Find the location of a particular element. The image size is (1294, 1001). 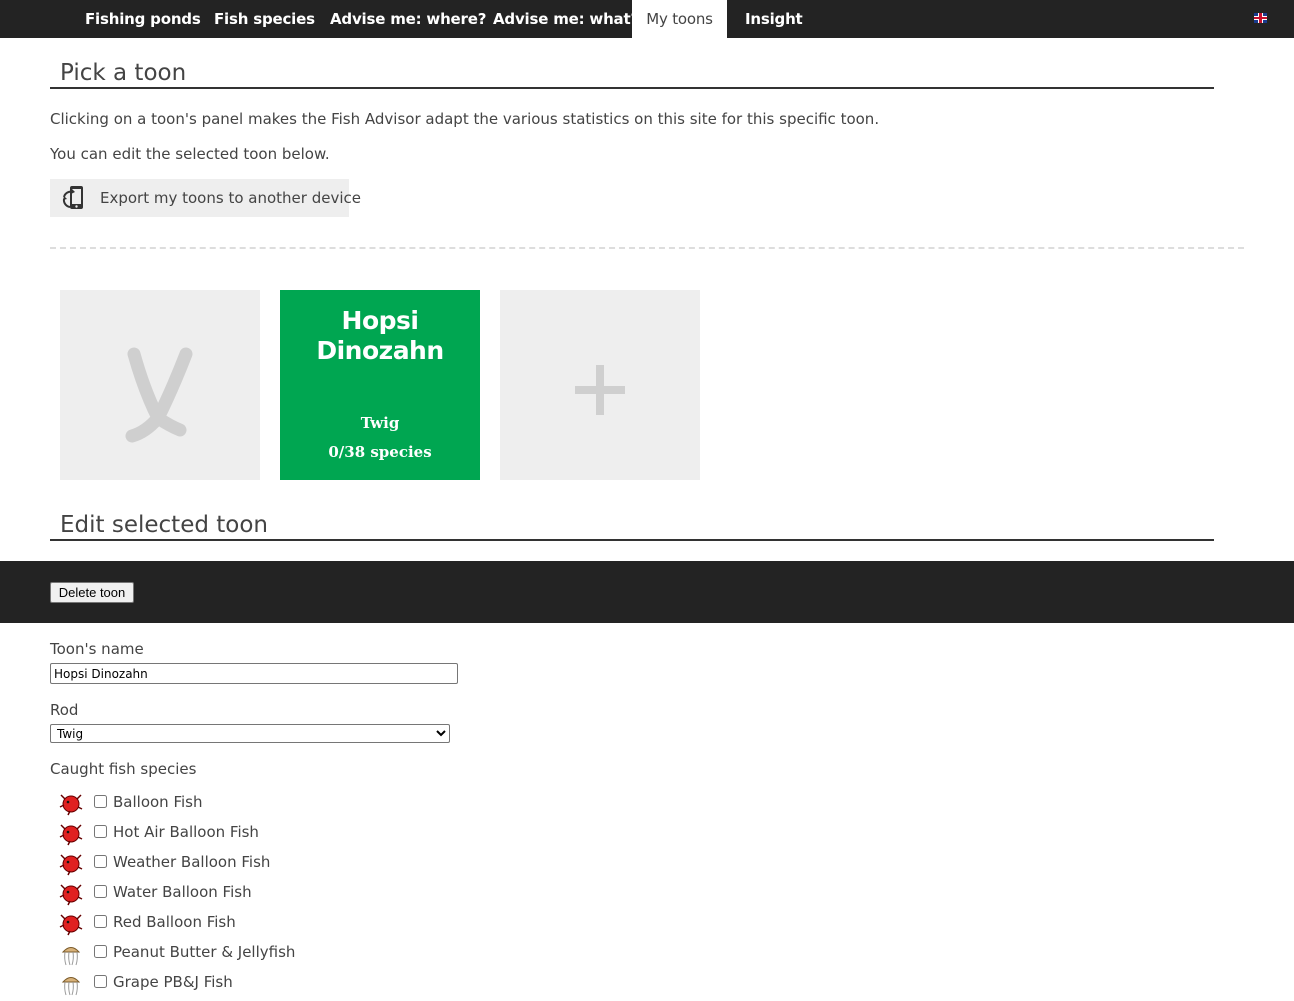

tab-fish-species: Fish species is located at coordinates (264, 19).